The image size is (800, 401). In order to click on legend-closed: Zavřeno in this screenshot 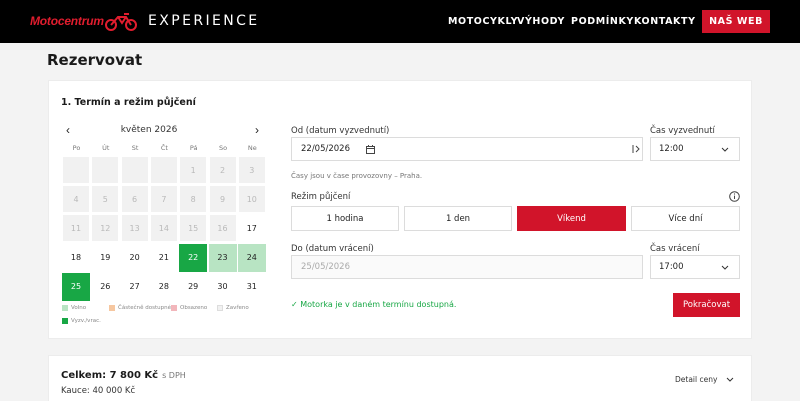, I will do `click(233, 308)`.